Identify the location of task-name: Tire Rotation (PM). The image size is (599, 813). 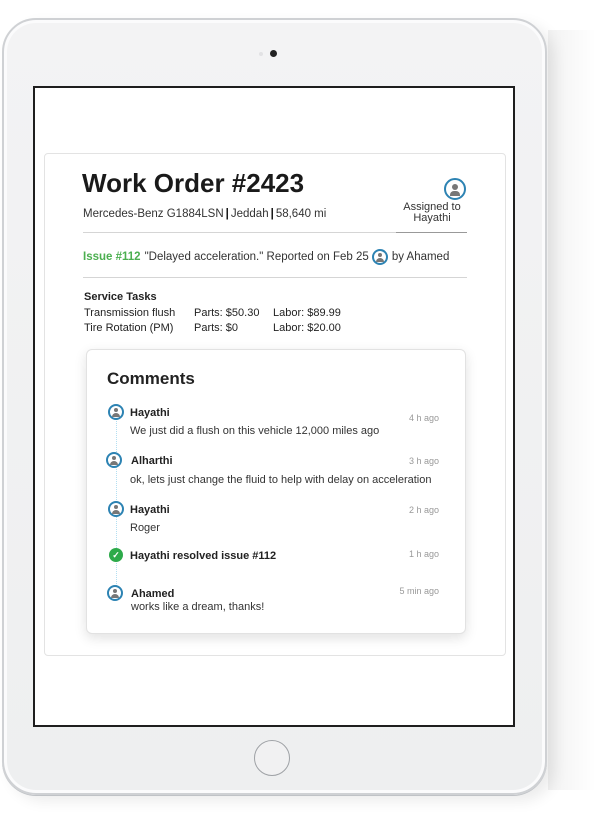
(129, 328).